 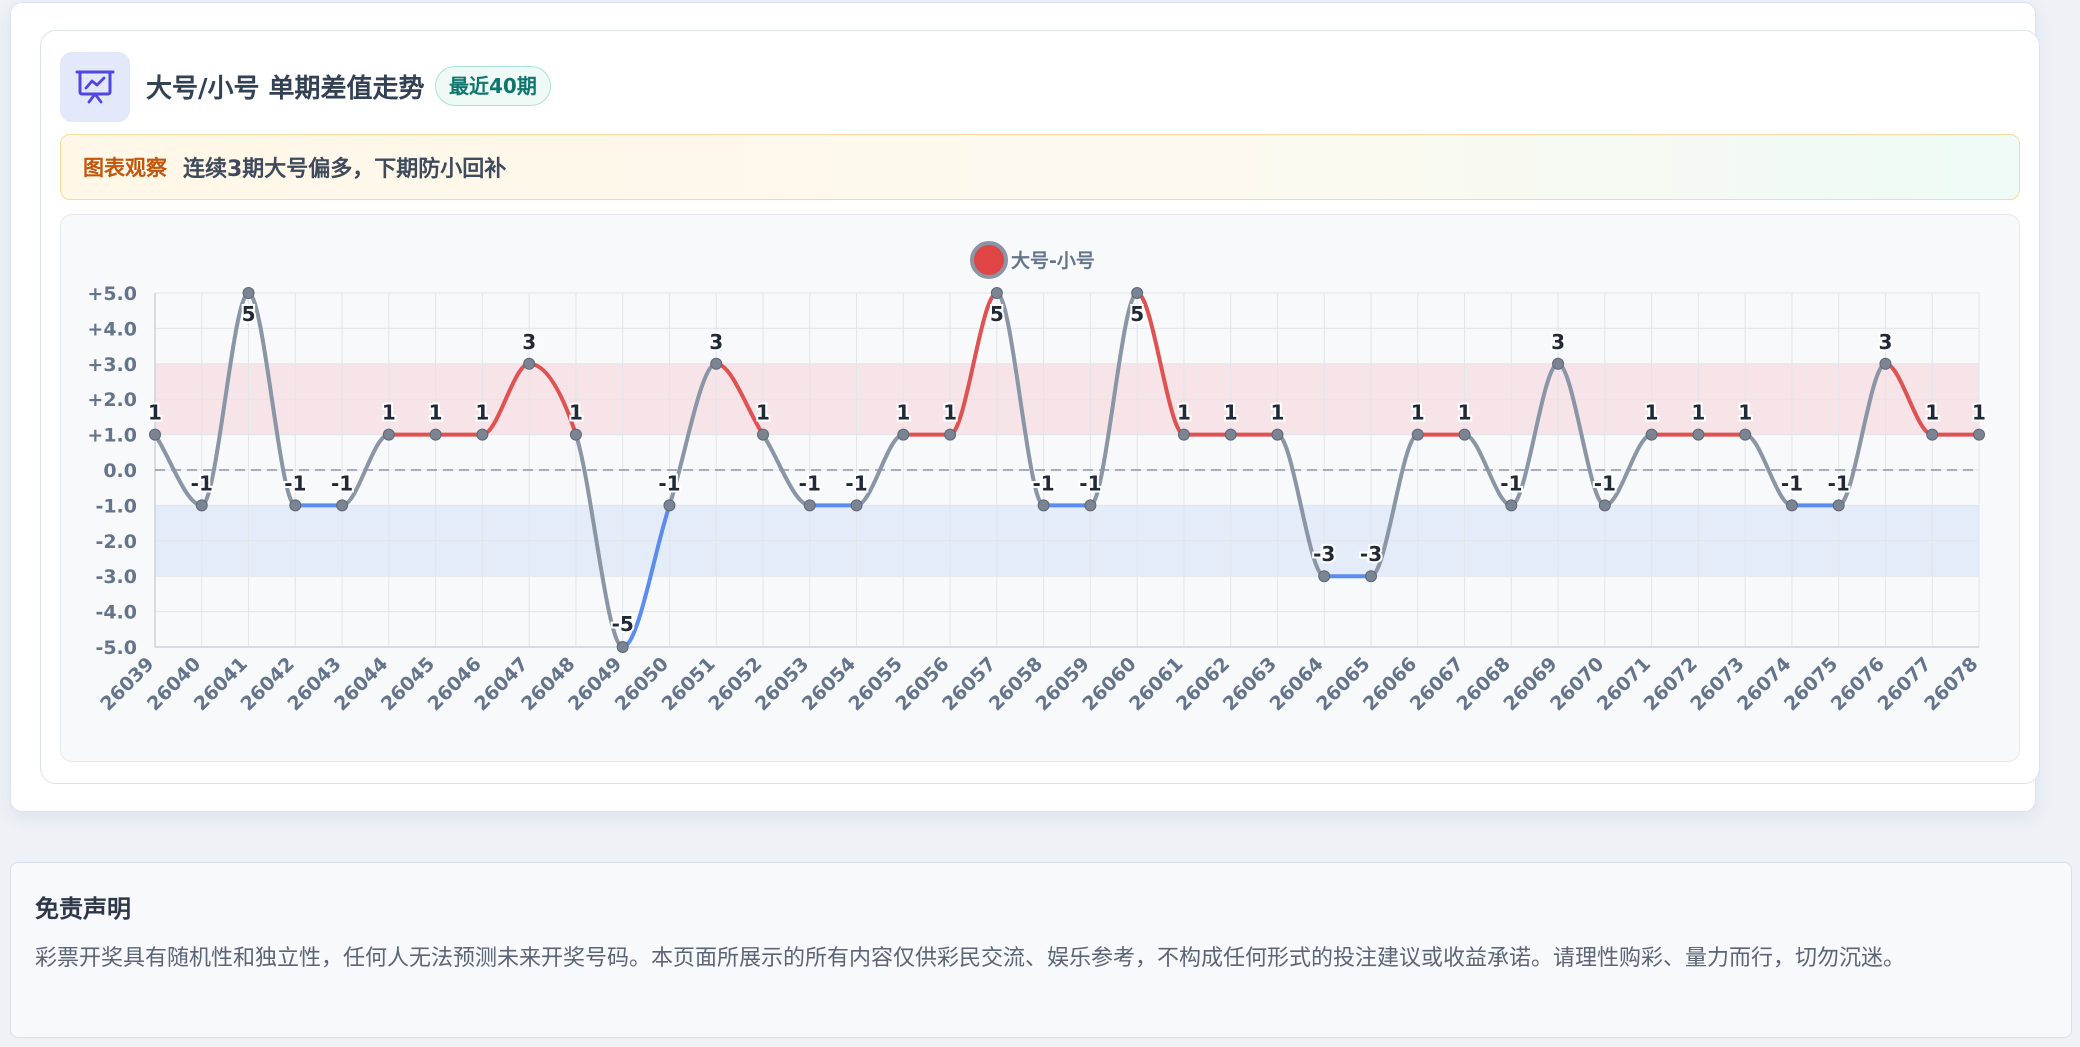 I want to click on insight-text: 连续3期大号偏多，下期防小回补, so click(x=345, y=169).